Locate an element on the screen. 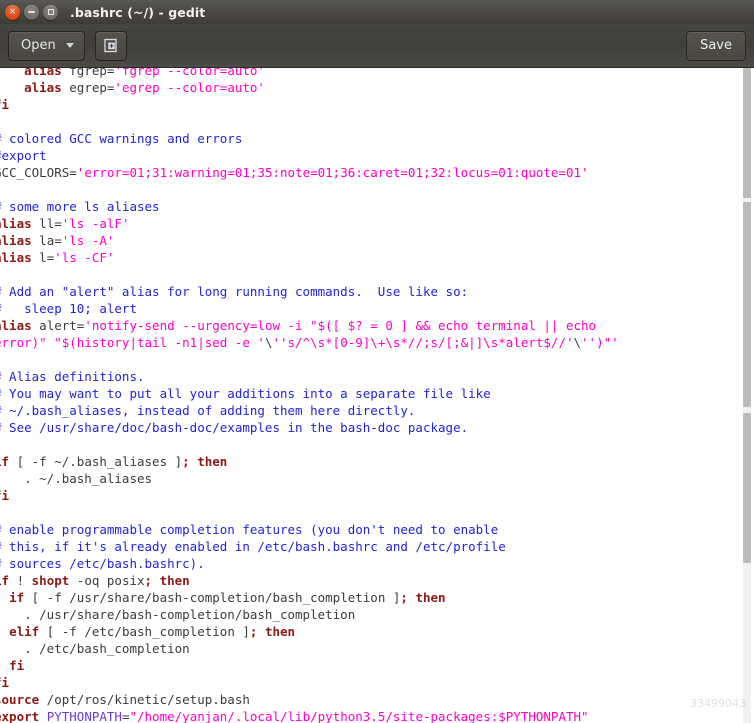  watermark-text: 33499043 is located at coordinates (718, 703).